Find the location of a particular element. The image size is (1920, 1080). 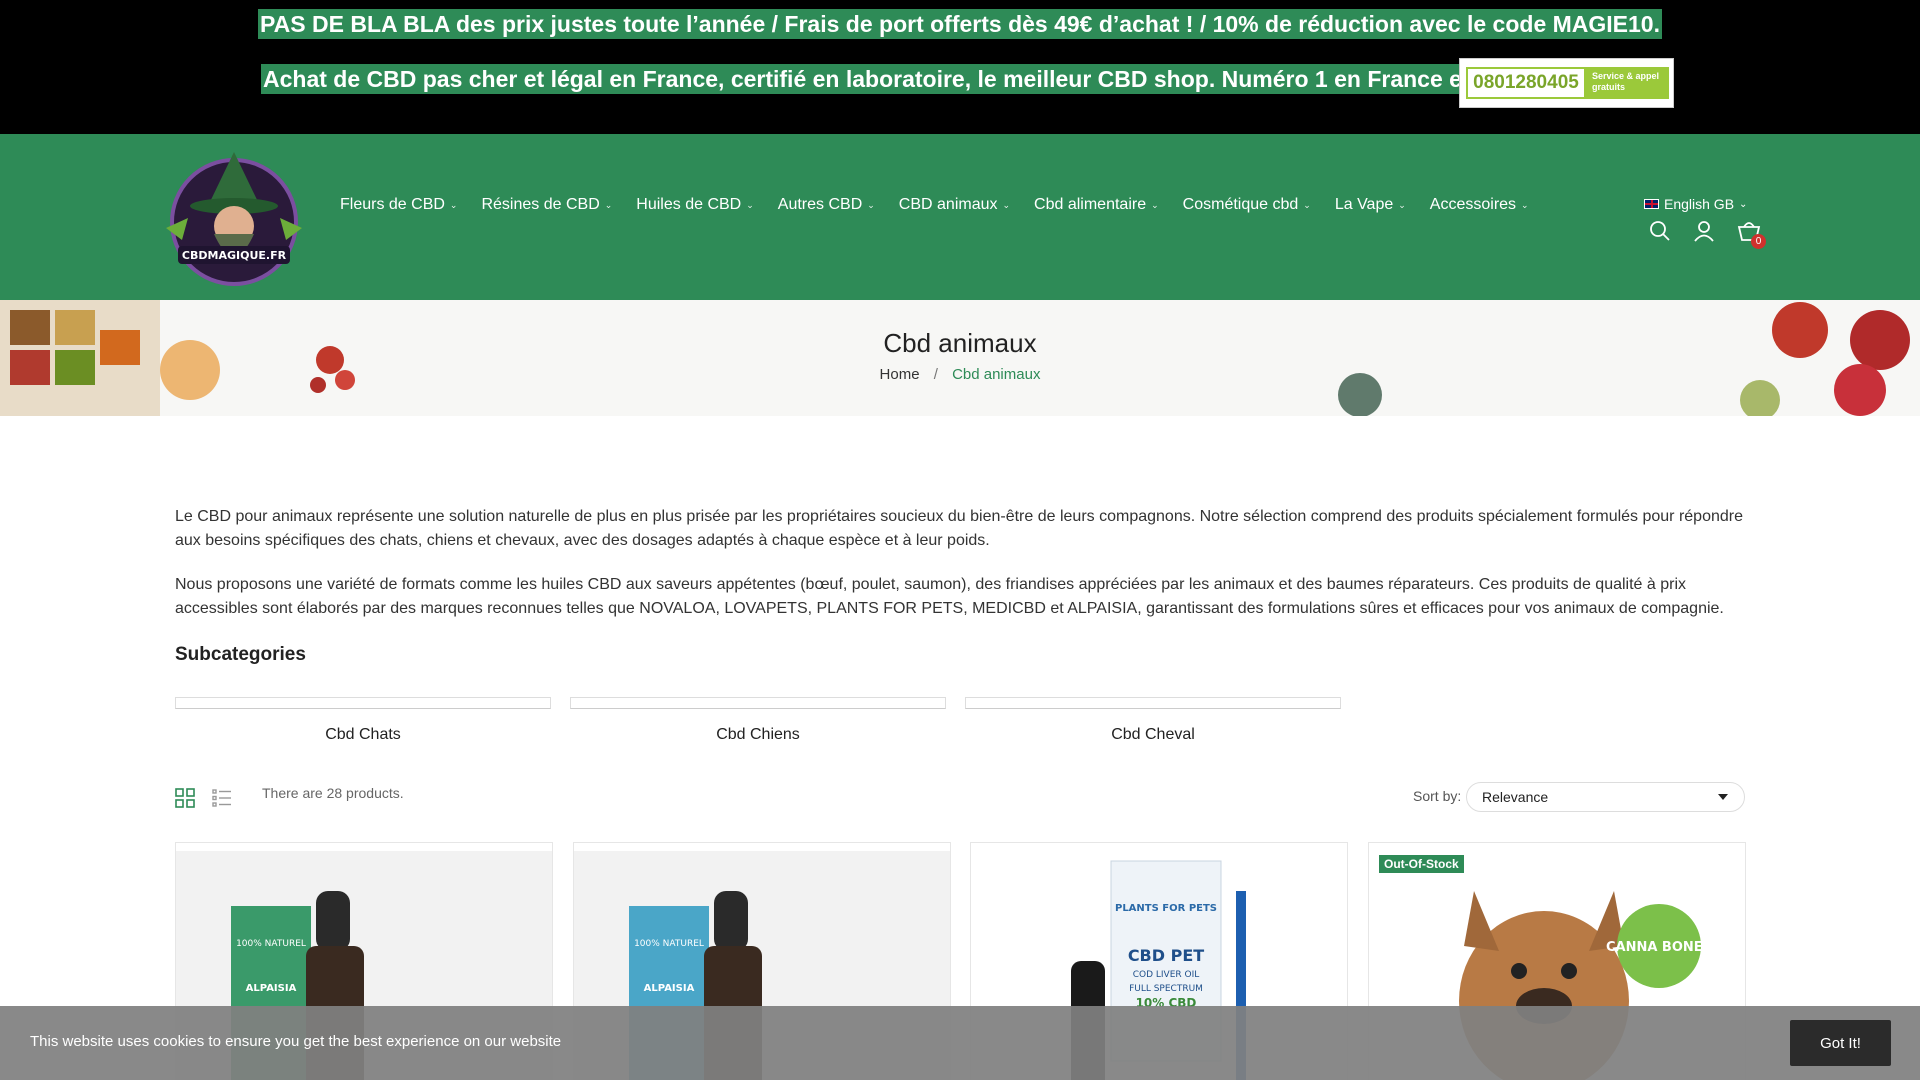

nav-label: Cbd alimentaire is located at coordinates (1090, 204).